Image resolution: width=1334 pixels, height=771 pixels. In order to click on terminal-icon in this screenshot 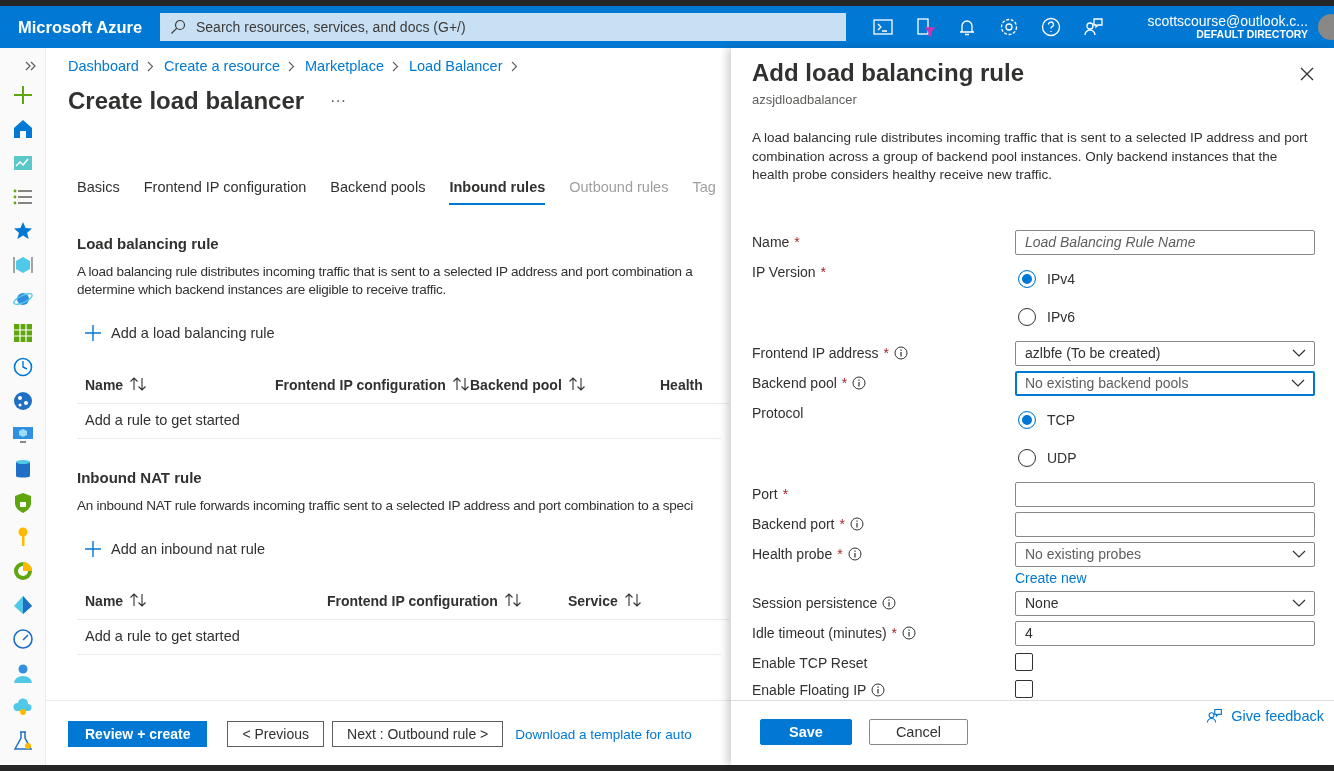, I will do `click(883, 27)`.